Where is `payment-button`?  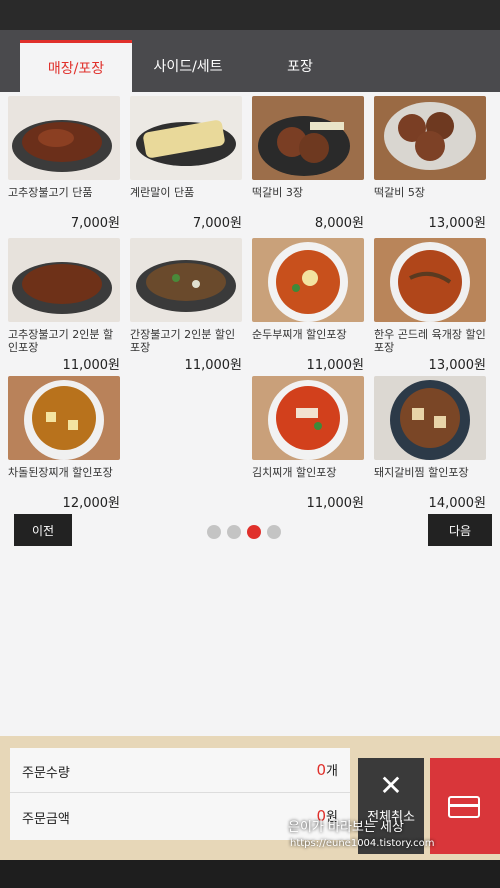 payment-button is located at coordinates (465, 806).